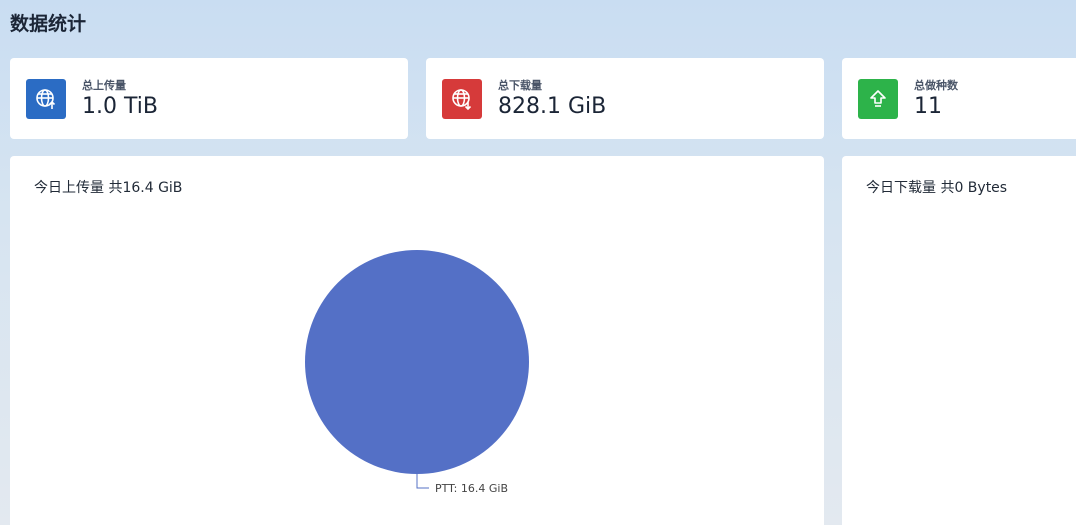 The height and width of the screenshot is (525, 1076). I want to click on stat-label: 总下载量, so click(520, 85).